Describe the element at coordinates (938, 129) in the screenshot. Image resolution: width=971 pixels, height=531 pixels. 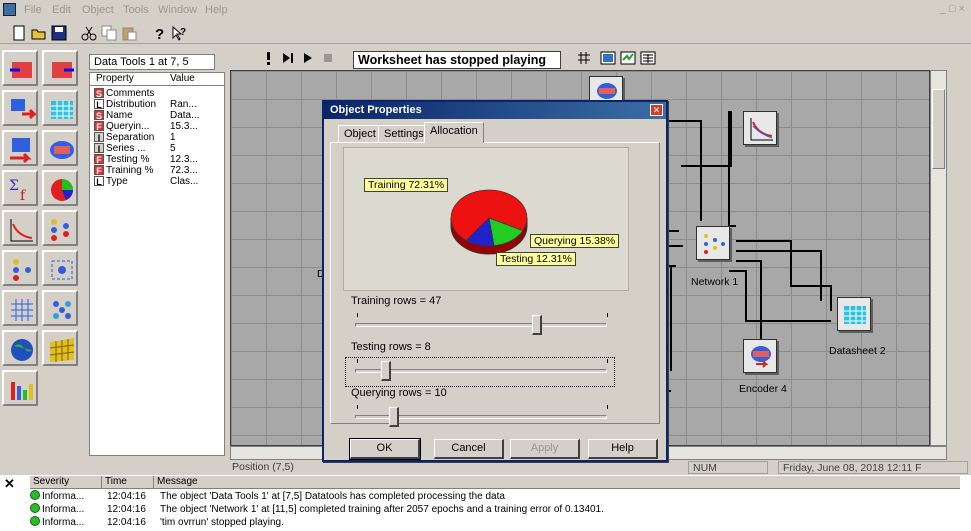
I see `scroll-thumb` at that location.